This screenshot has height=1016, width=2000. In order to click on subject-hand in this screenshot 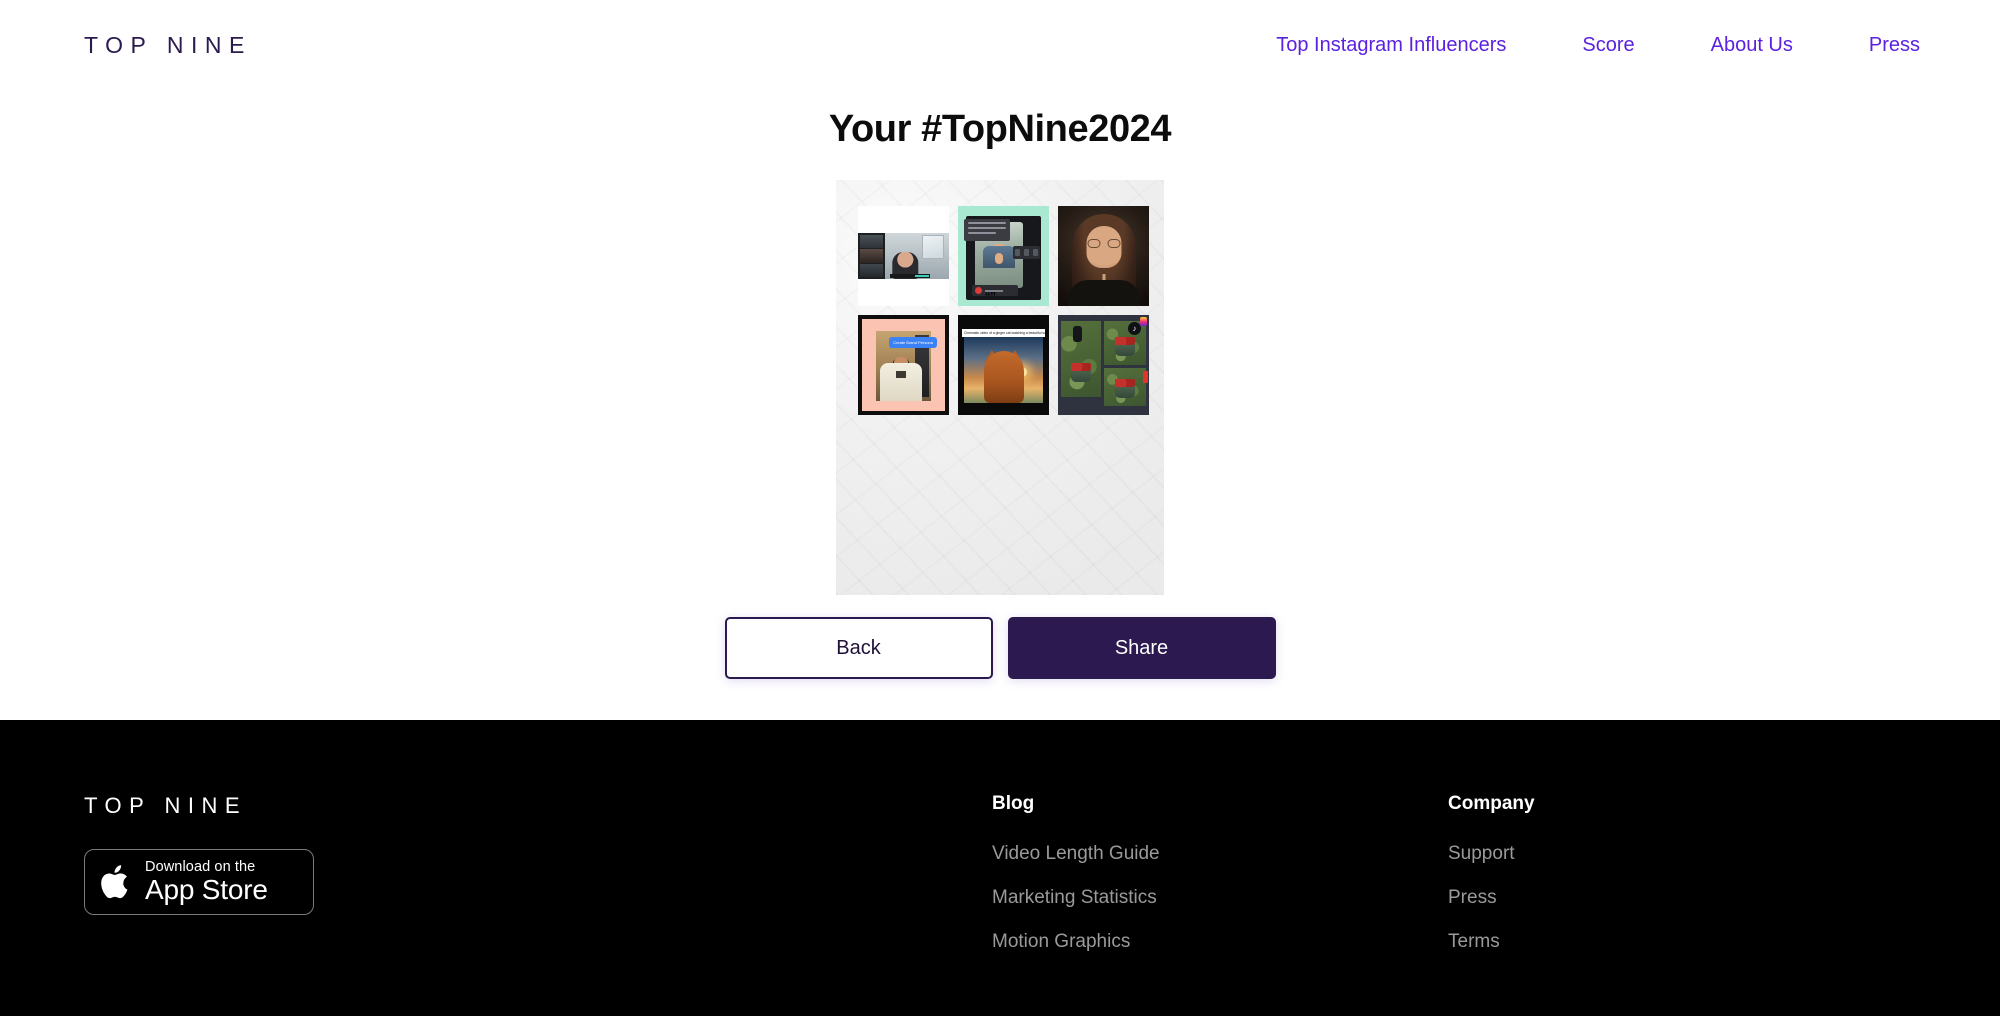, I will do `click(999, 258)`.